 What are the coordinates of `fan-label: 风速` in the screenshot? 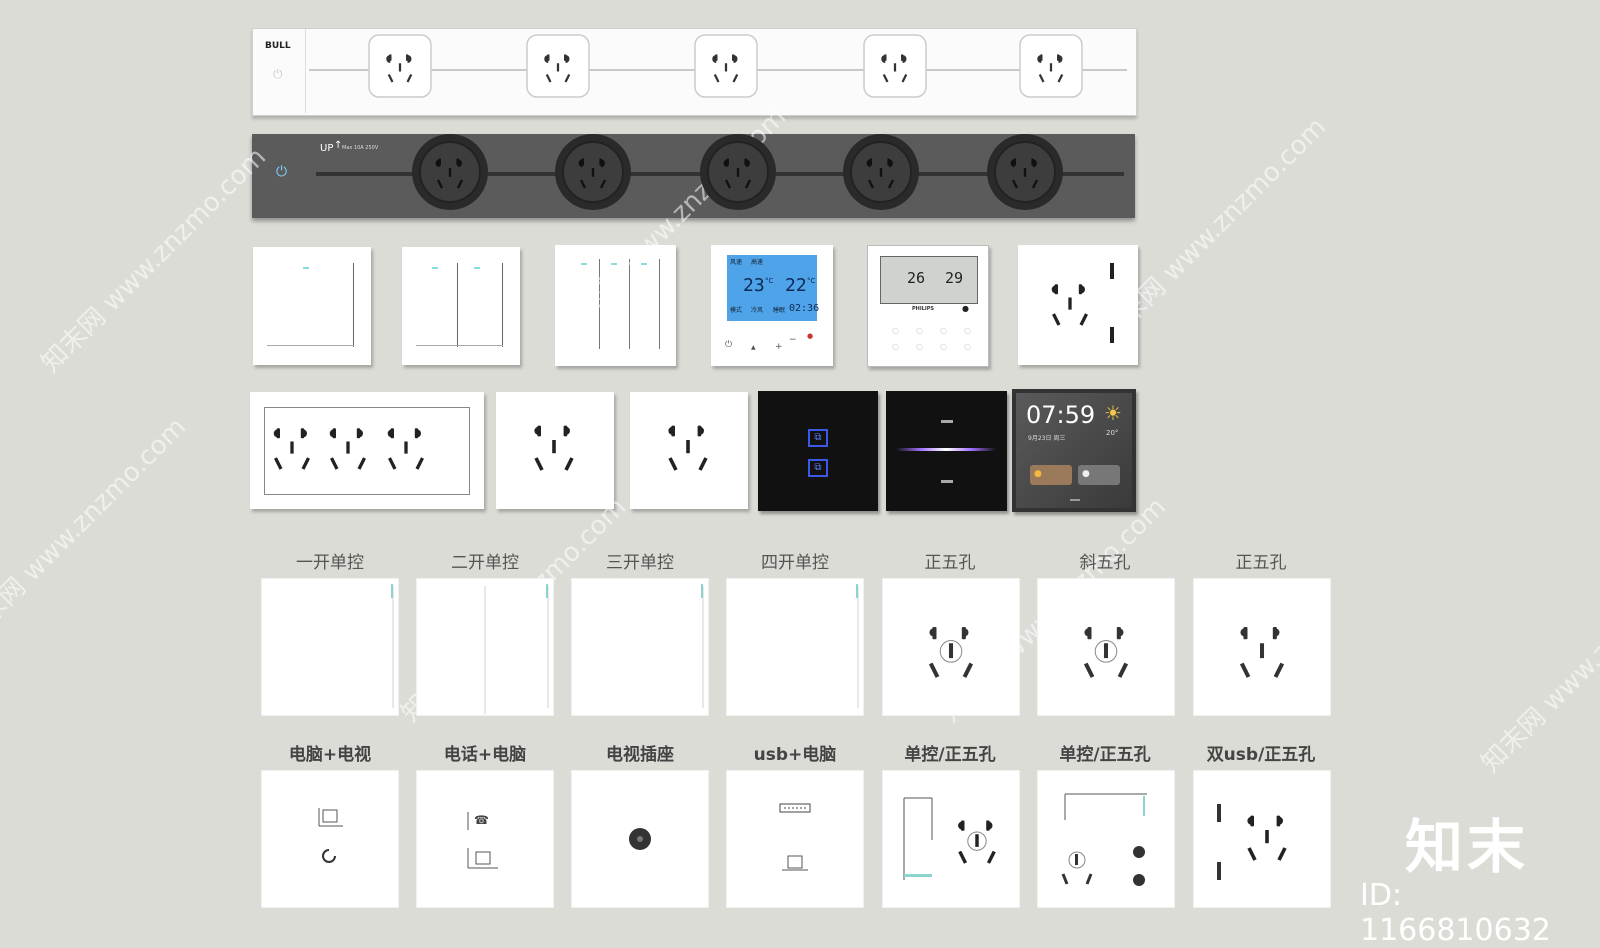 It's located at (736, 262).